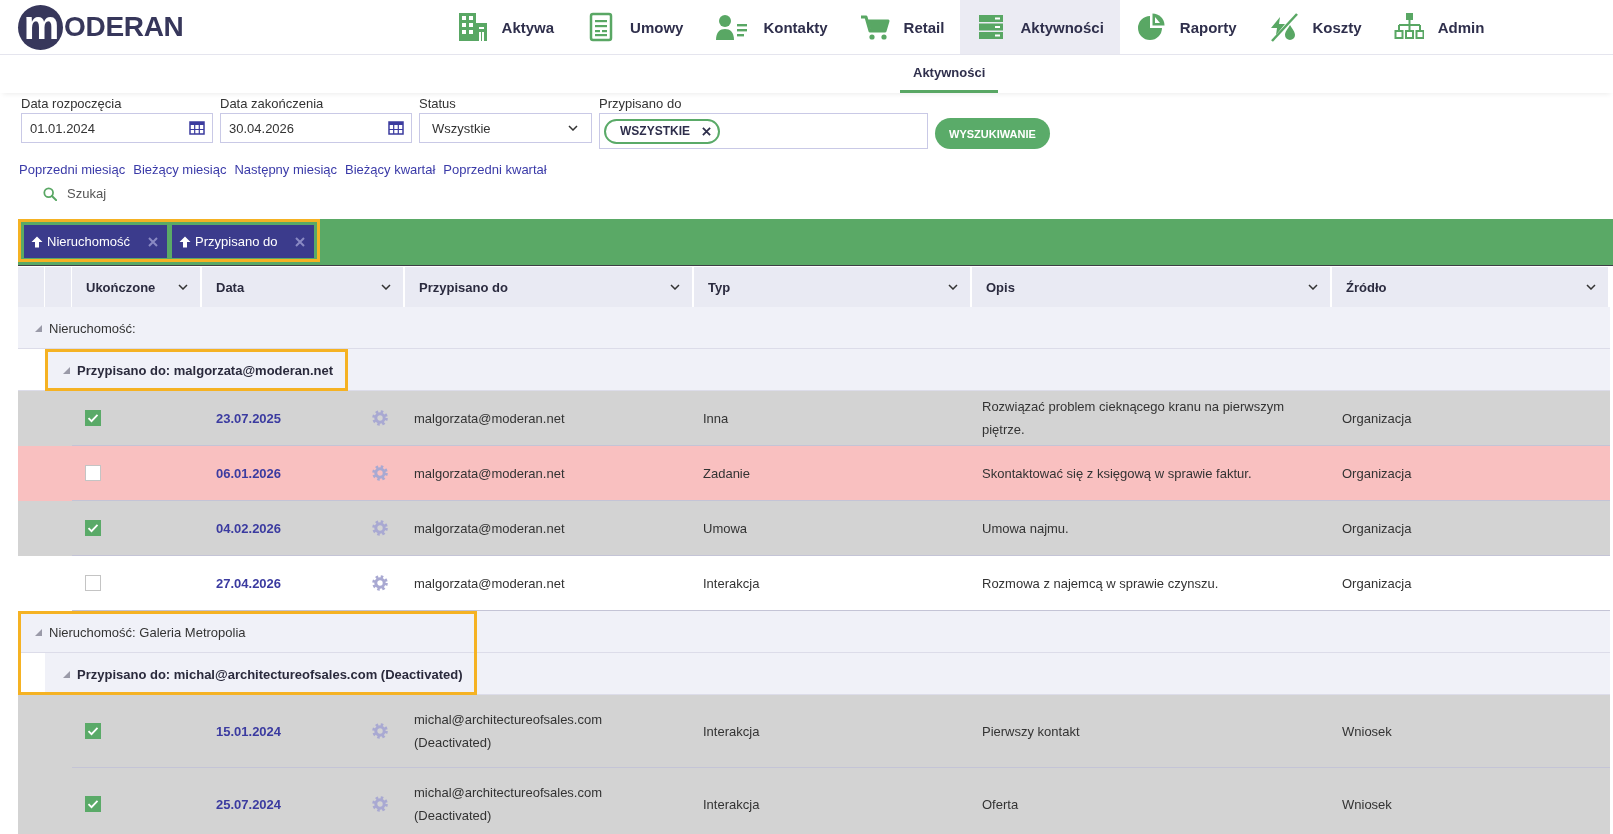  Describe the element at coordinates (72, 104) in the screenshot. I see `field-label: Data rozpoczęcia` at that location.